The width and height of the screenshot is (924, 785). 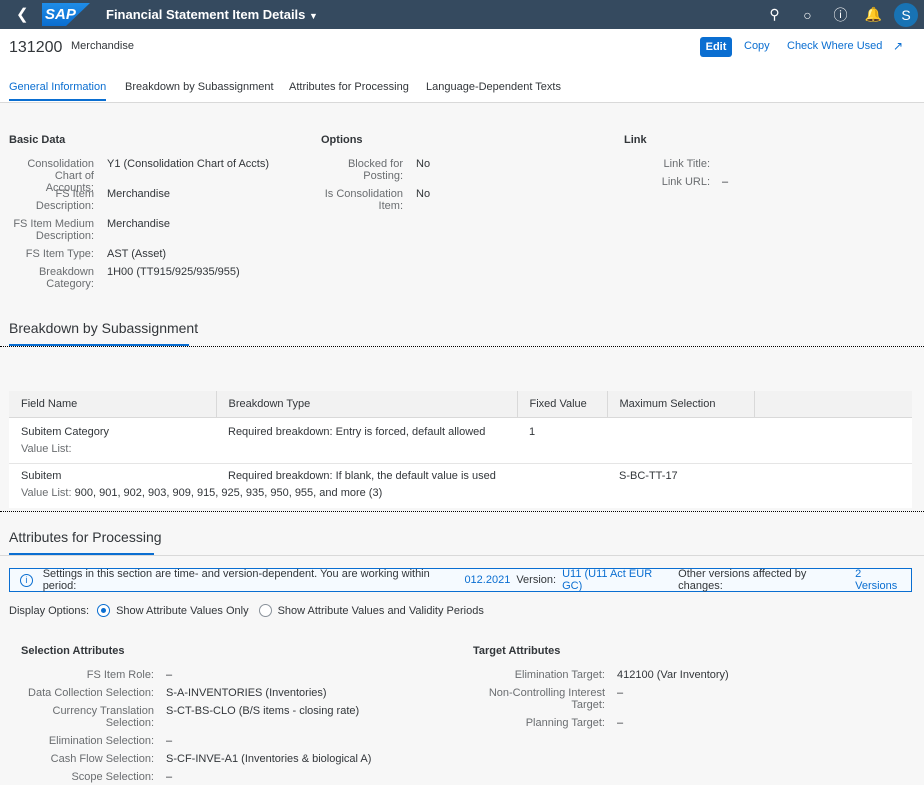 What do you see at coordinates (390, 206) in the screenshot?
I see `label-line: Item:` at bounding box center [390, 206].